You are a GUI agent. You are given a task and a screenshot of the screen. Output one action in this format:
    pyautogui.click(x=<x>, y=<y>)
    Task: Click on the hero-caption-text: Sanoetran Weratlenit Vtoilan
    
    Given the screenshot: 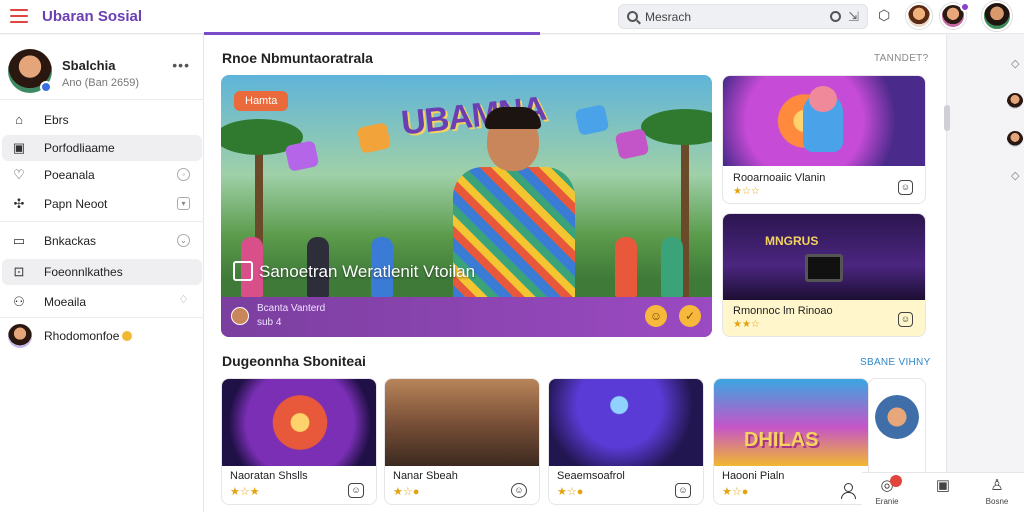 What is the action you would take?
    pyautogui.click(x=367, y=271)
    